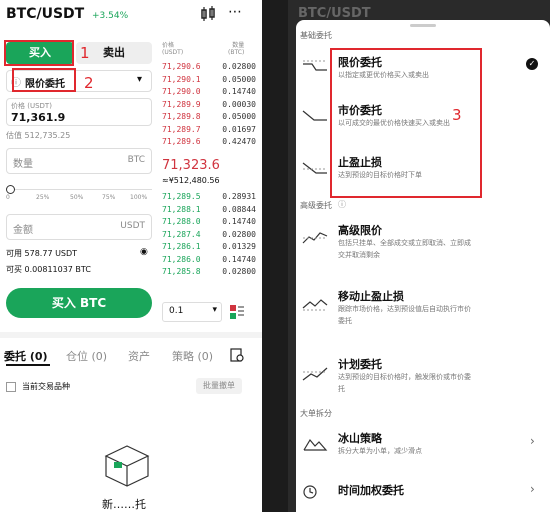 Image resolution: width=550 pixels, height=512 pixels. I want to click on target-icon: ◉, so click(144, 252).